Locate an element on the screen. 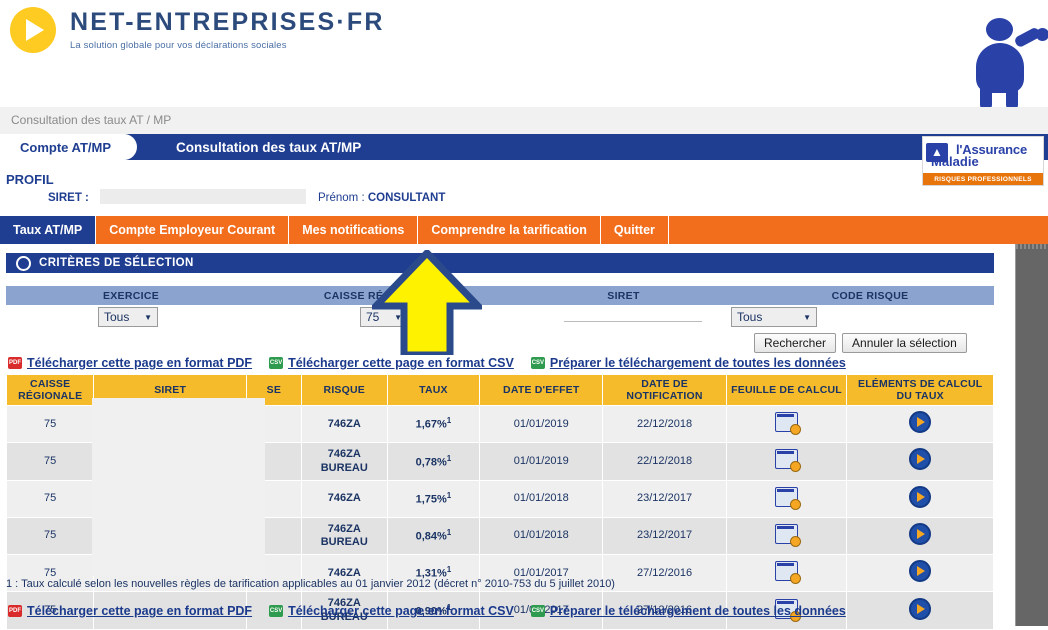  code-risque-select-value: Tous is located at coordinates (750, 317).